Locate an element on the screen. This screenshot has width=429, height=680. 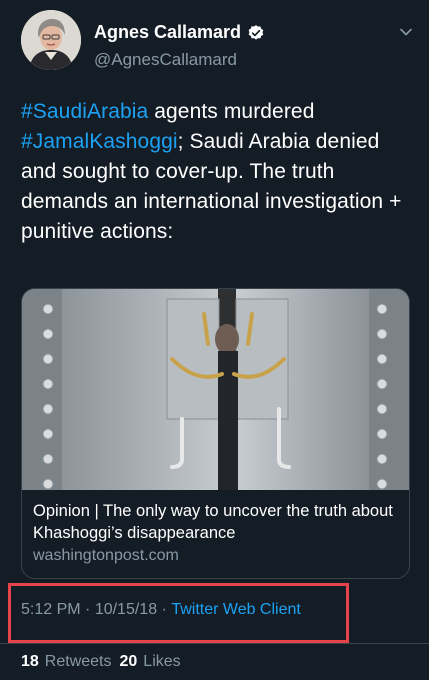
tweet-source-link: Twitter Web Client is located at coordinates (236, 610).